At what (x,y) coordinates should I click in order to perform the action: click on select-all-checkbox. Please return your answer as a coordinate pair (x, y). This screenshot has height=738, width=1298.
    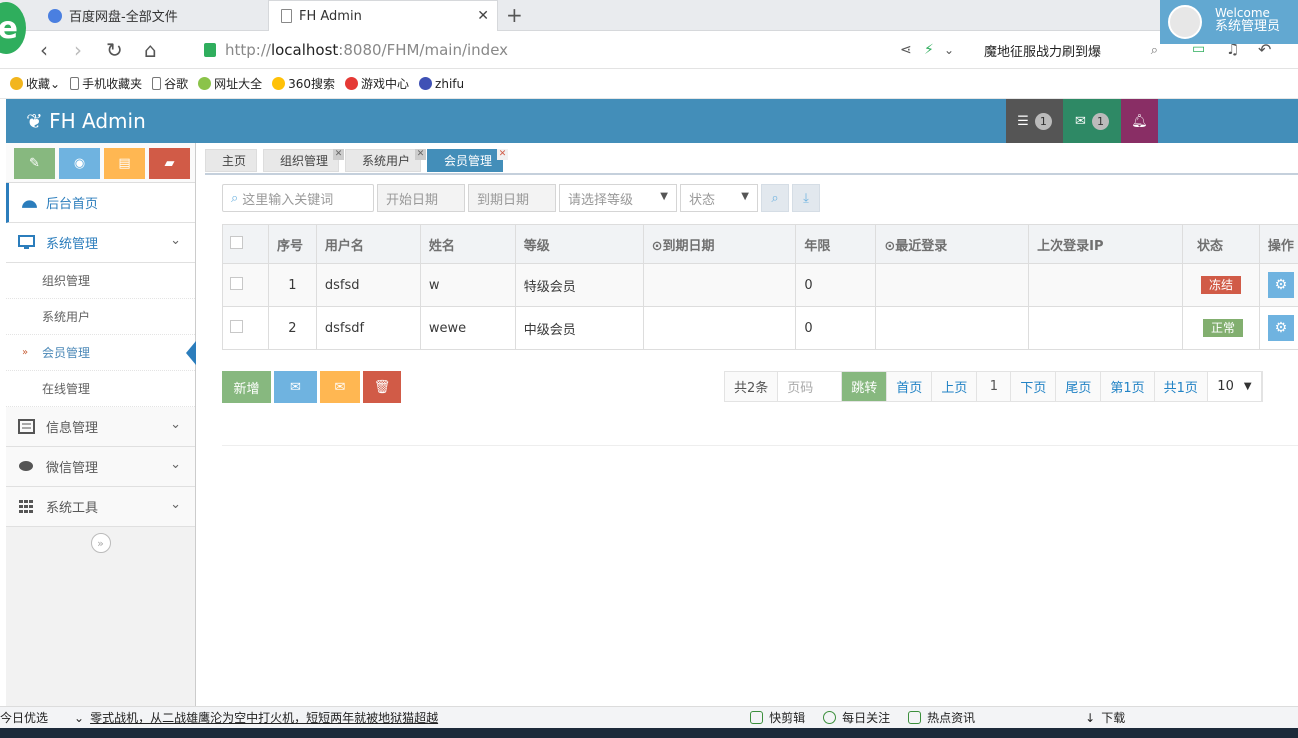
    Looking at the image, I should click on (236, 242).